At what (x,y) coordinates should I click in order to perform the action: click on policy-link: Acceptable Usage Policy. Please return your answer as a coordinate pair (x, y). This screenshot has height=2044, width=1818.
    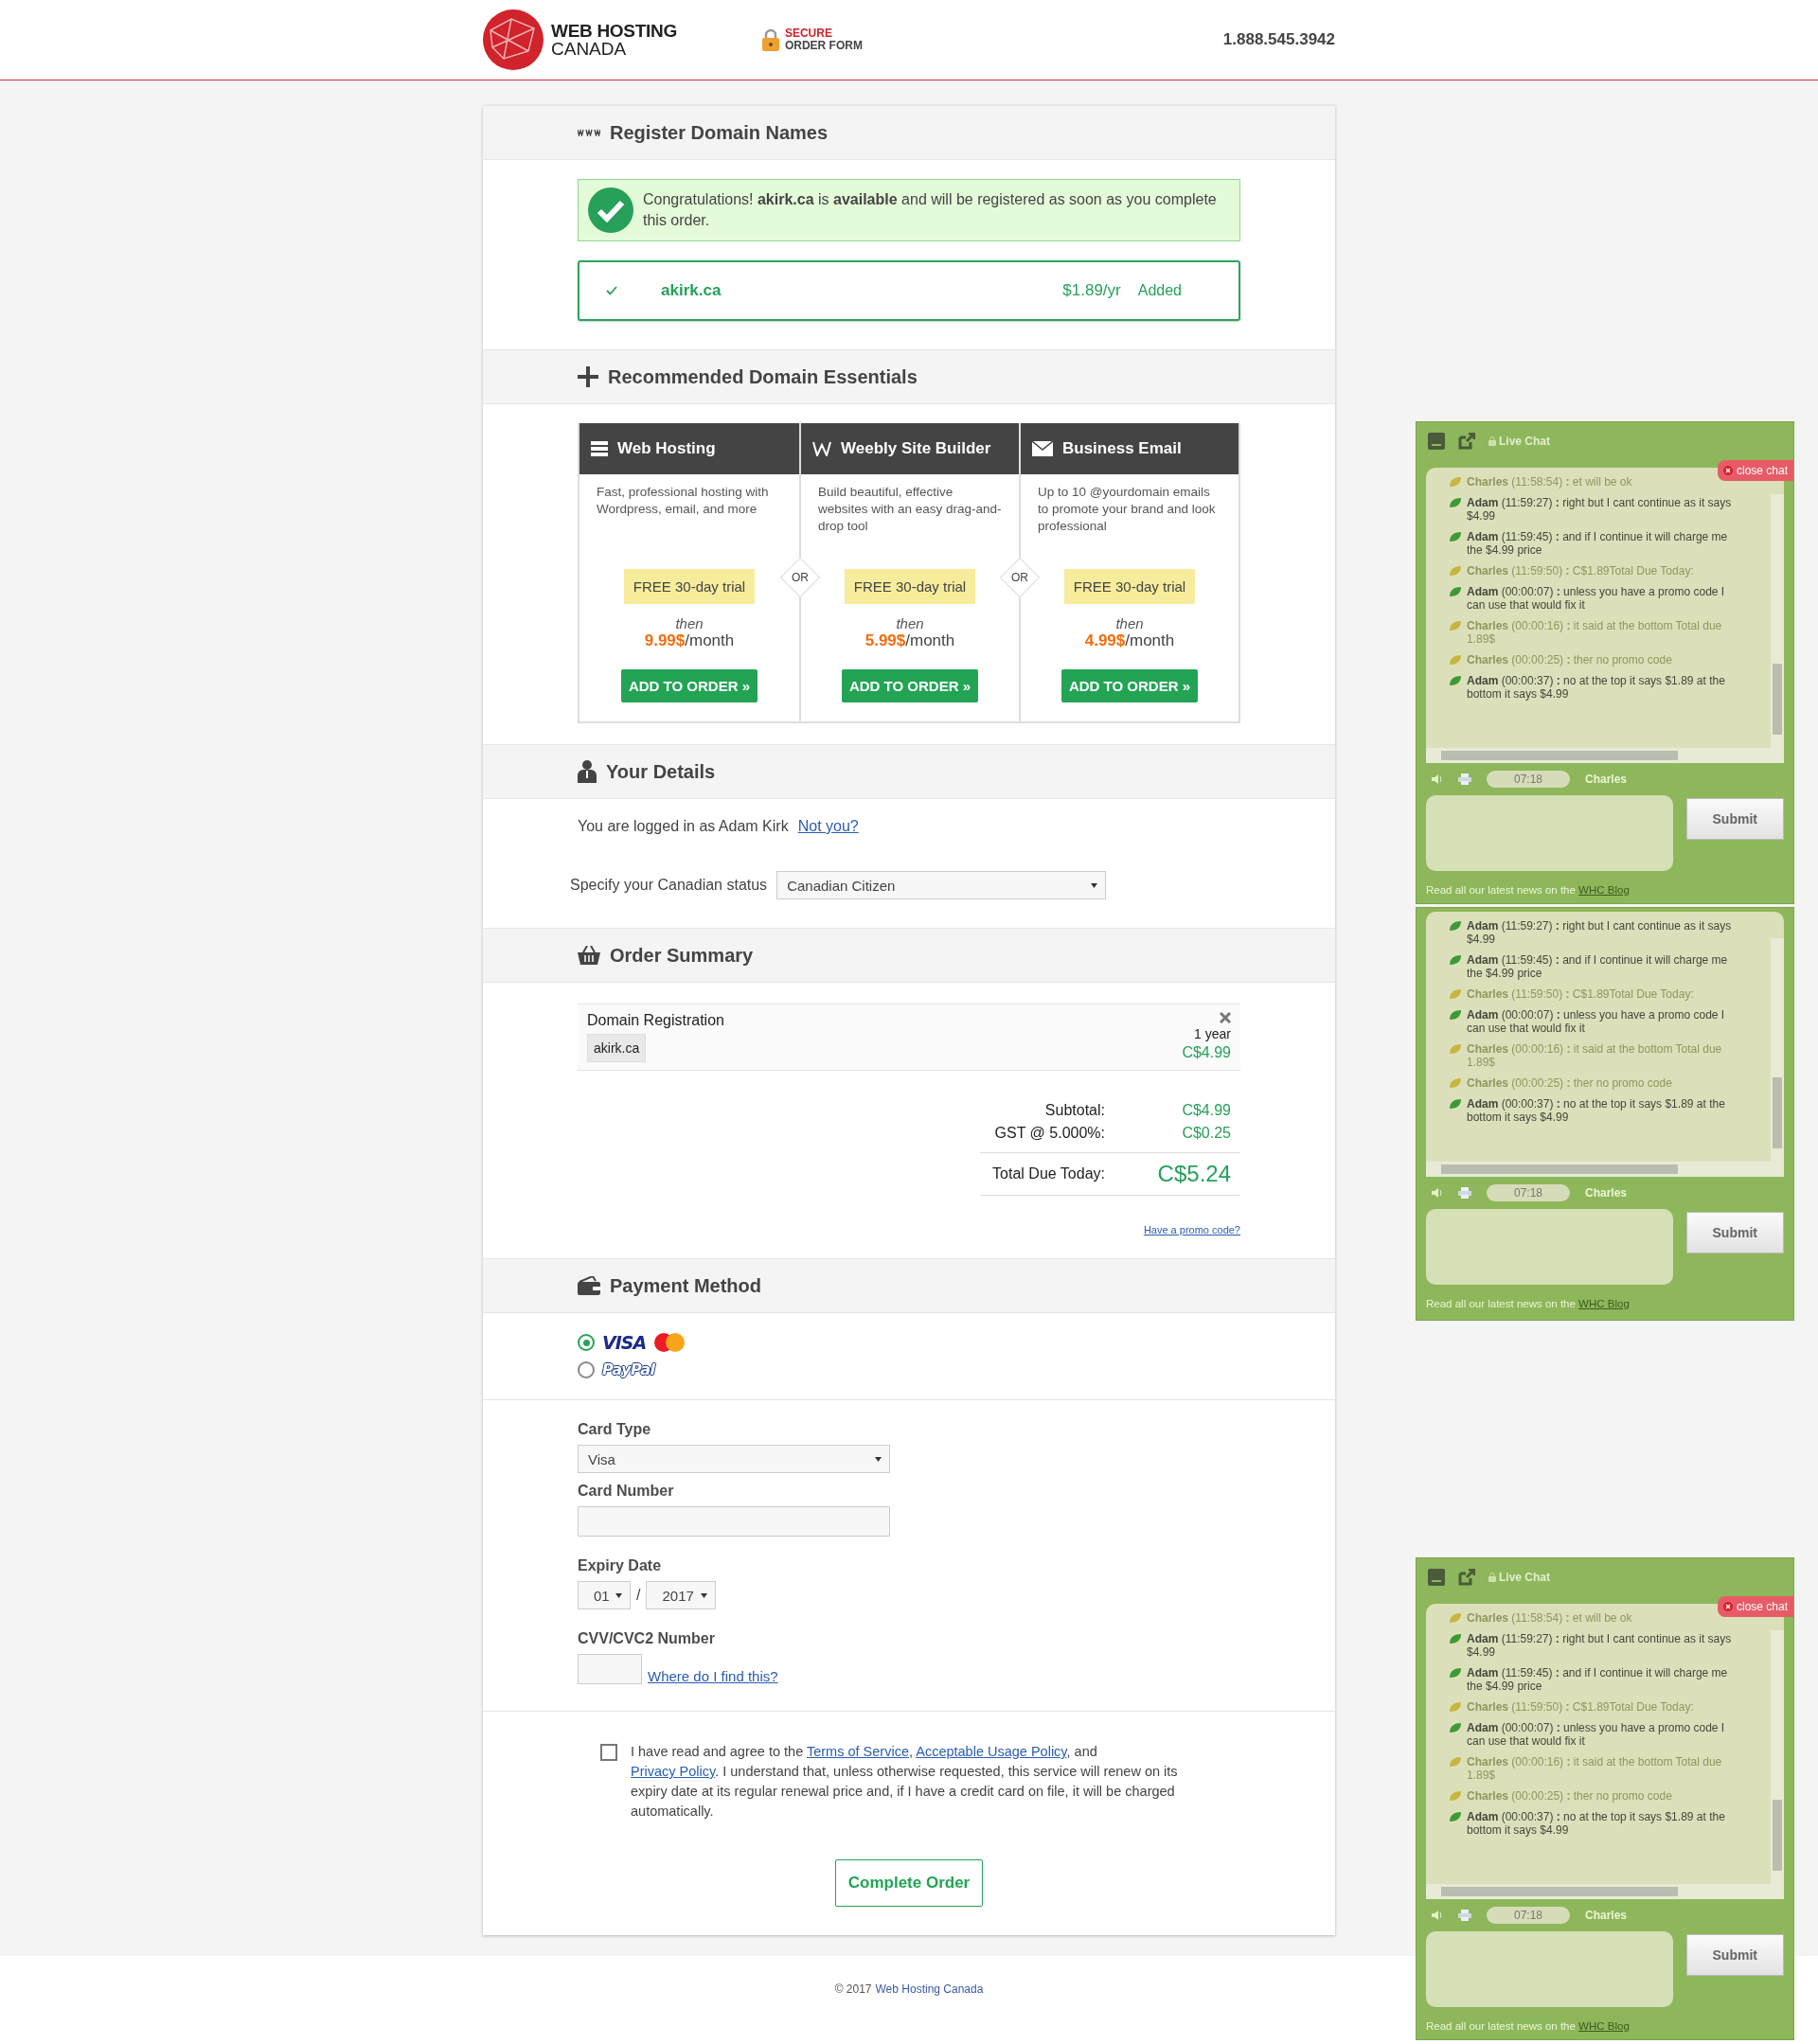
    Looking at the image, I should click on (991, 1751).